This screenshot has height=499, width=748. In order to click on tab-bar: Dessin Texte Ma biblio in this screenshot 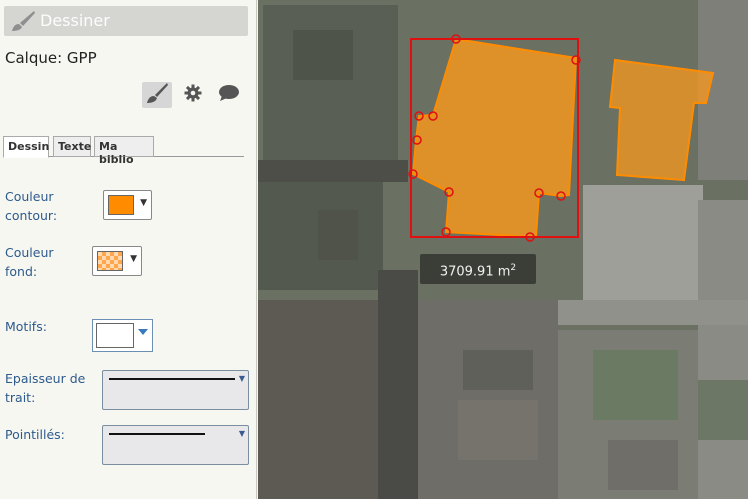, I will do `click(123, 151)`.